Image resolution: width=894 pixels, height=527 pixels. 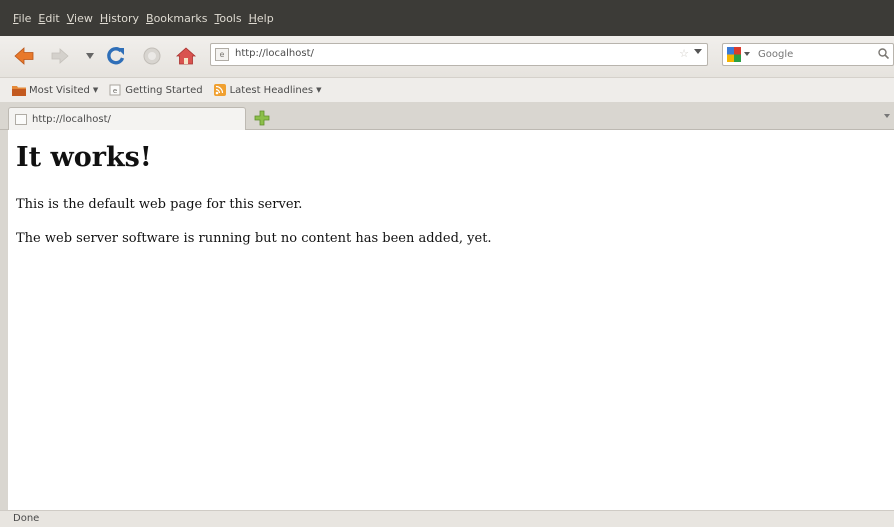 I want to click on tab-strip: http://localhost/, so click(x=447, y=116).